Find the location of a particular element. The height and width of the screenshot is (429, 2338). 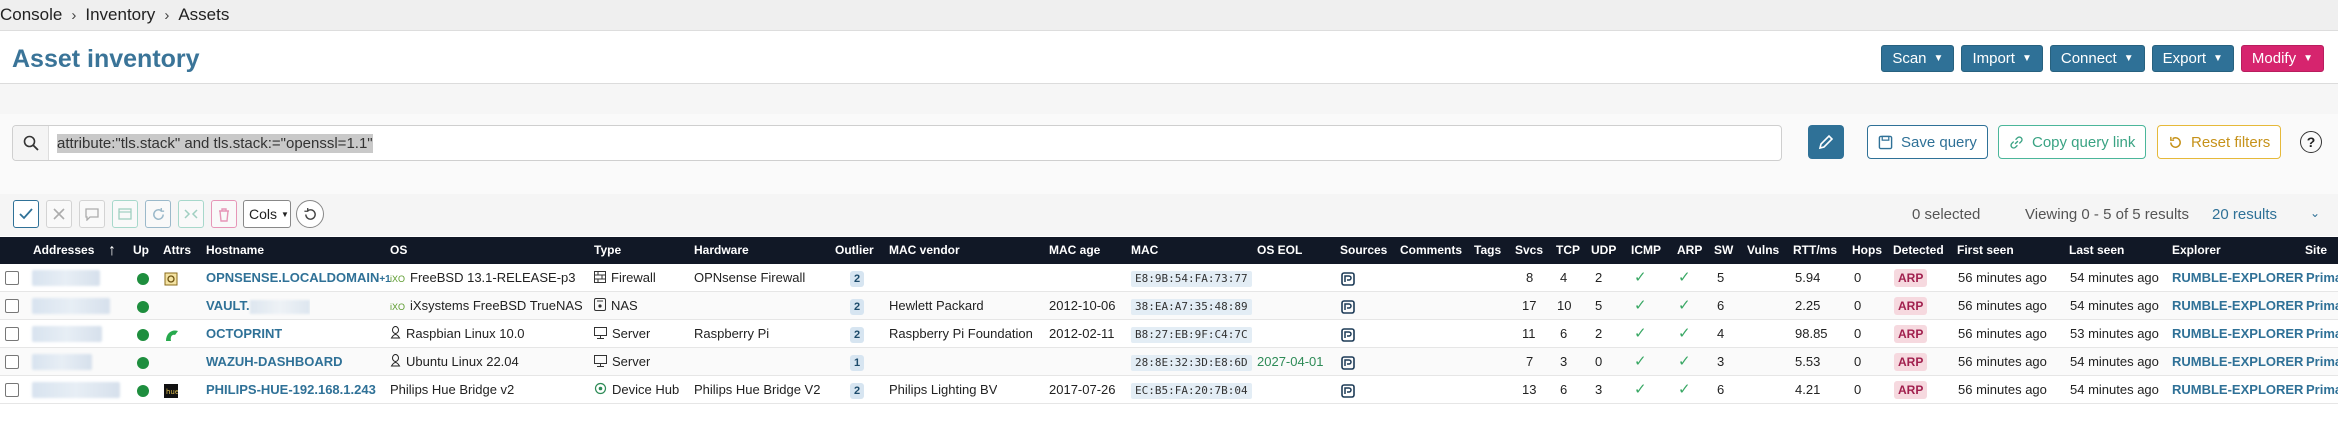

edit-query-button is located at coordinates (1826, 142).